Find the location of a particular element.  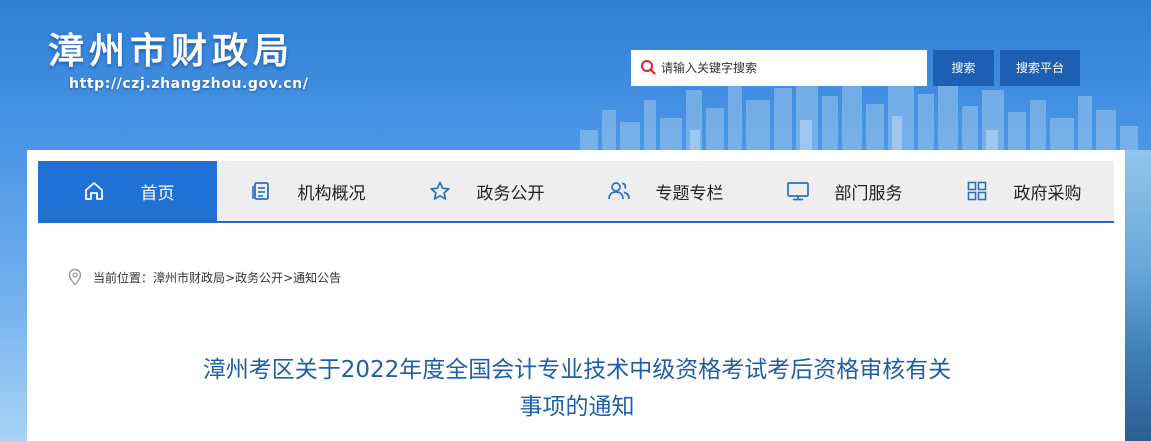

site-title: 漳州市财政局 is located at coordinates (171, 51).